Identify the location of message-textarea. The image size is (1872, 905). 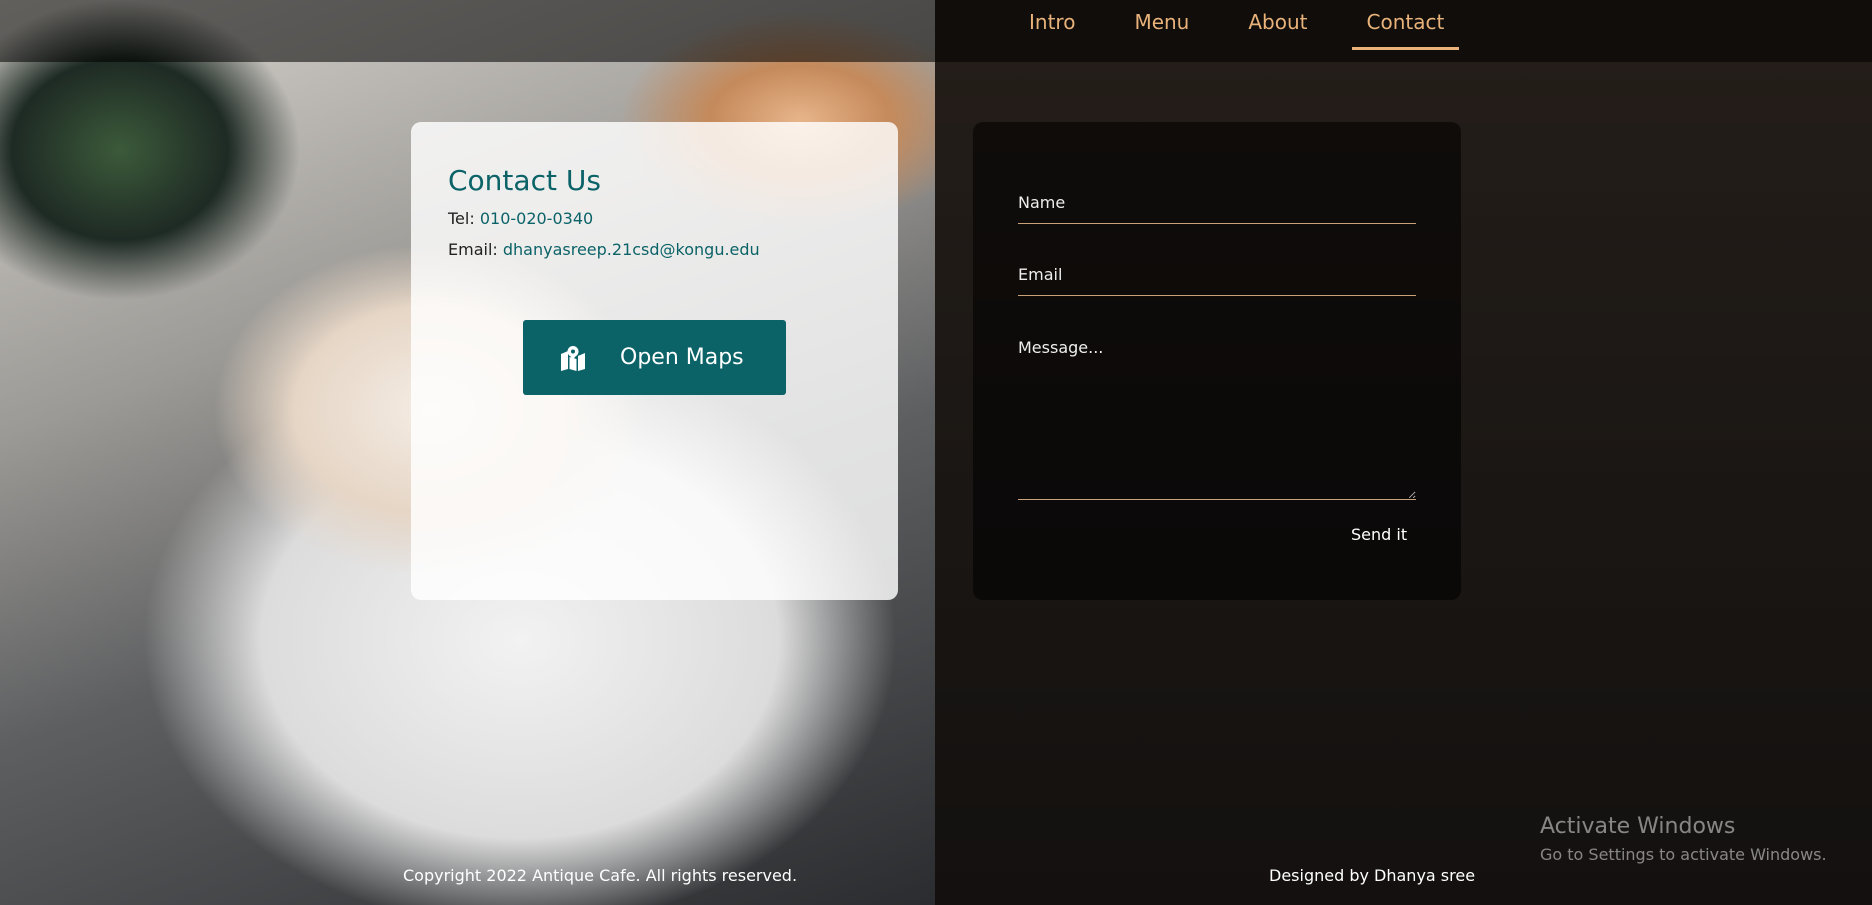
(1217, 414).